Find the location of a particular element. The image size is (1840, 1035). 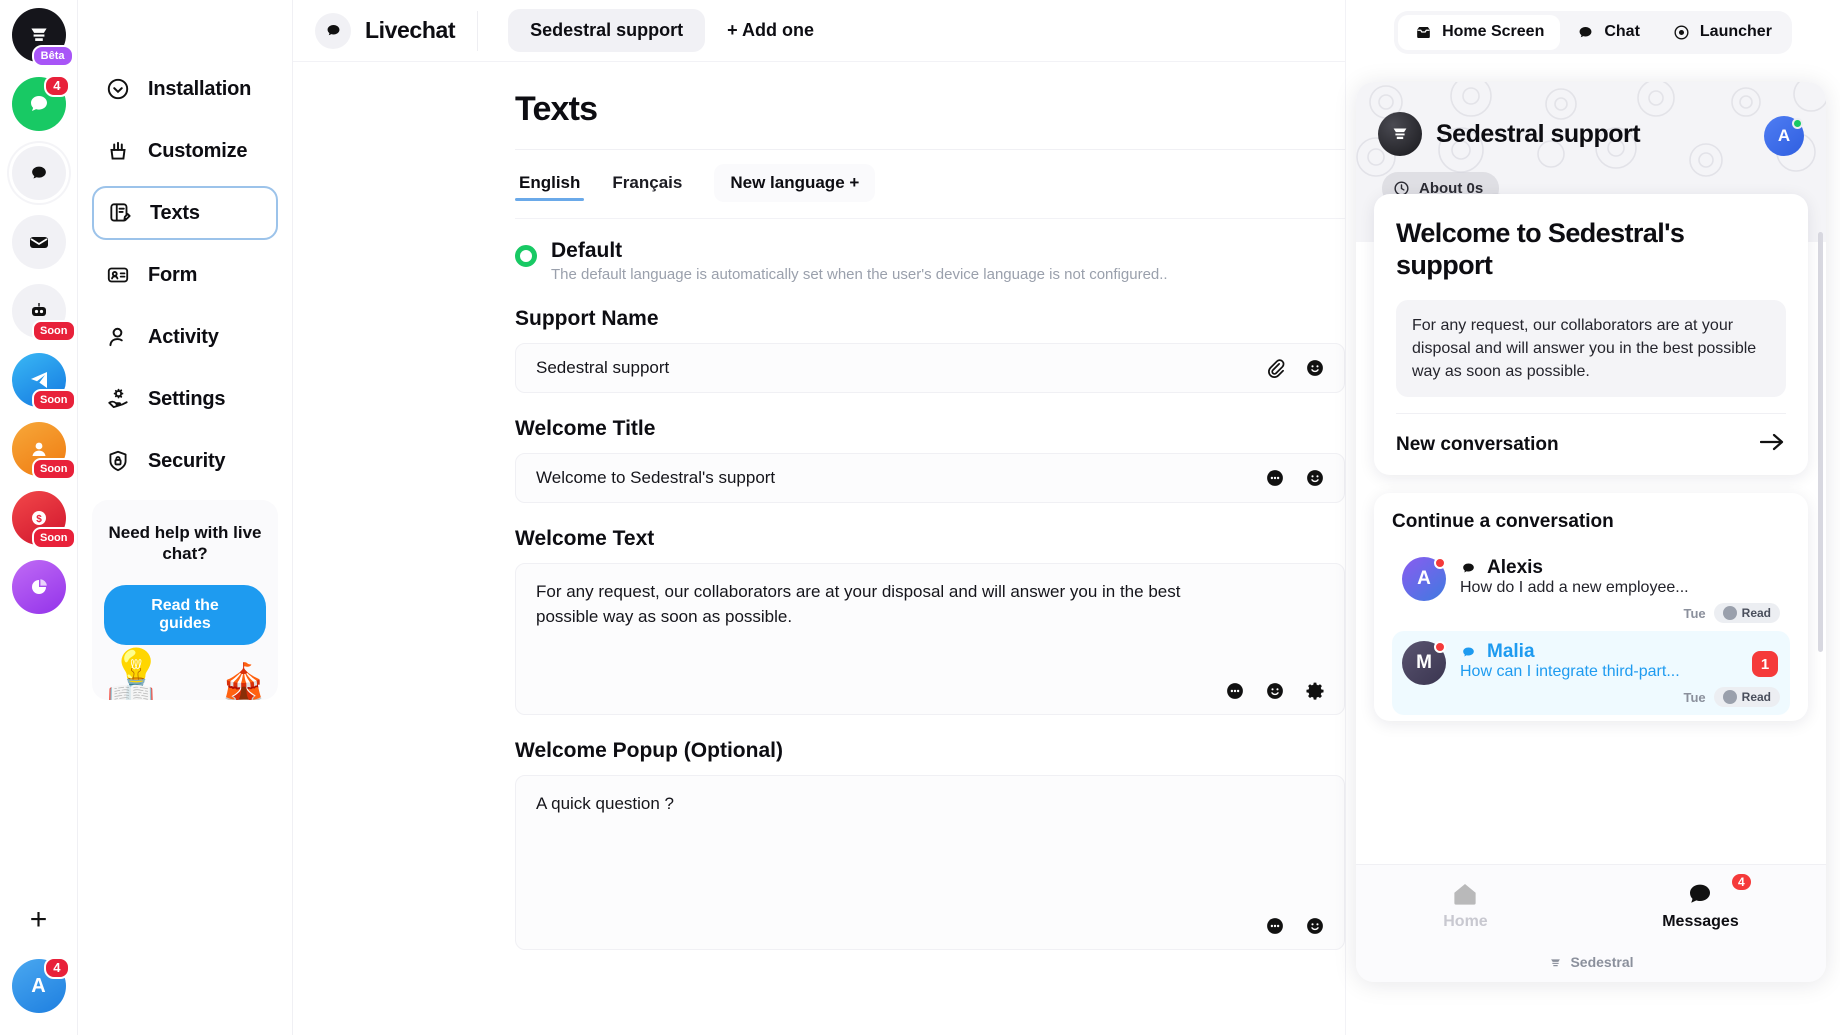

send-arrow-icon is located at coordinates (1772, 444).